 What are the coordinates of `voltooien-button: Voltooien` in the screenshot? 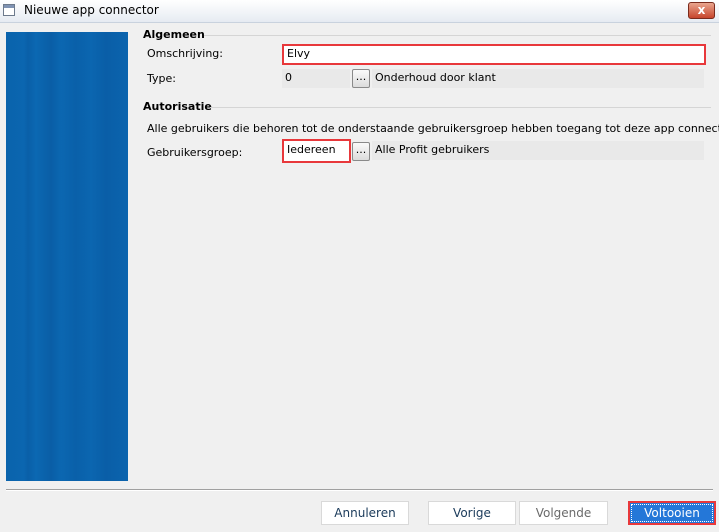 It's located at (672, 513).